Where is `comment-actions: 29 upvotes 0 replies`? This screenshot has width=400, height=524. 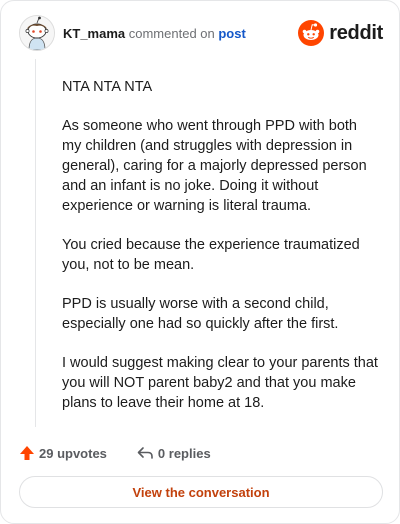 comment-actions: 29 upvotes 0 replies is located at coordinates (115, 453).